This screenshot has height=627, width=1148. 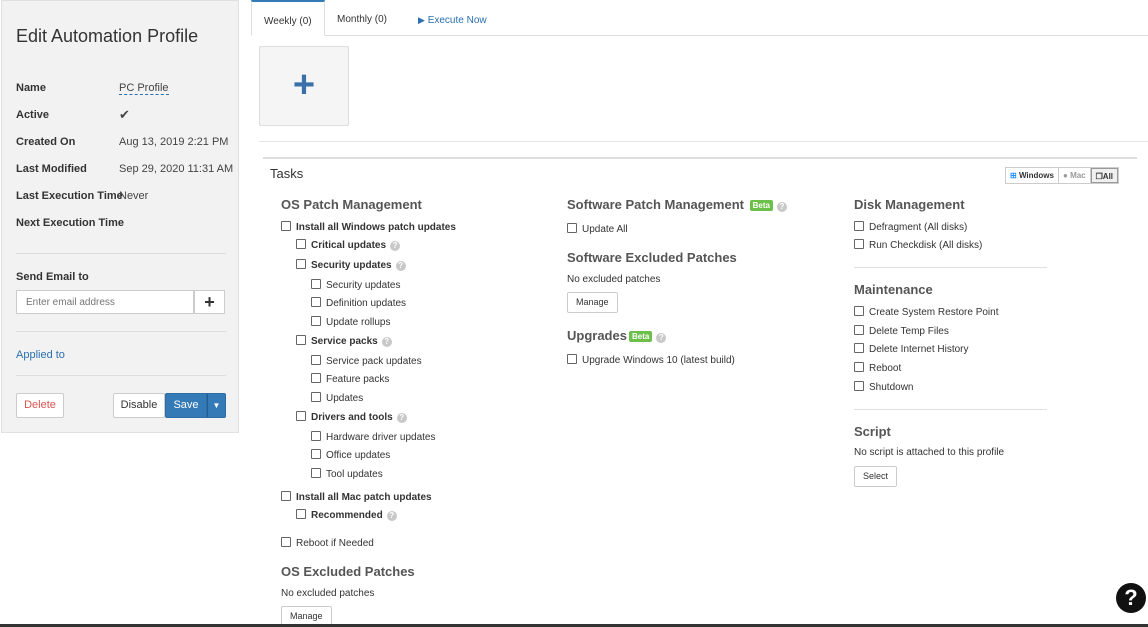 I want to click on disable-button: Disable, so click(x=139, y=405).